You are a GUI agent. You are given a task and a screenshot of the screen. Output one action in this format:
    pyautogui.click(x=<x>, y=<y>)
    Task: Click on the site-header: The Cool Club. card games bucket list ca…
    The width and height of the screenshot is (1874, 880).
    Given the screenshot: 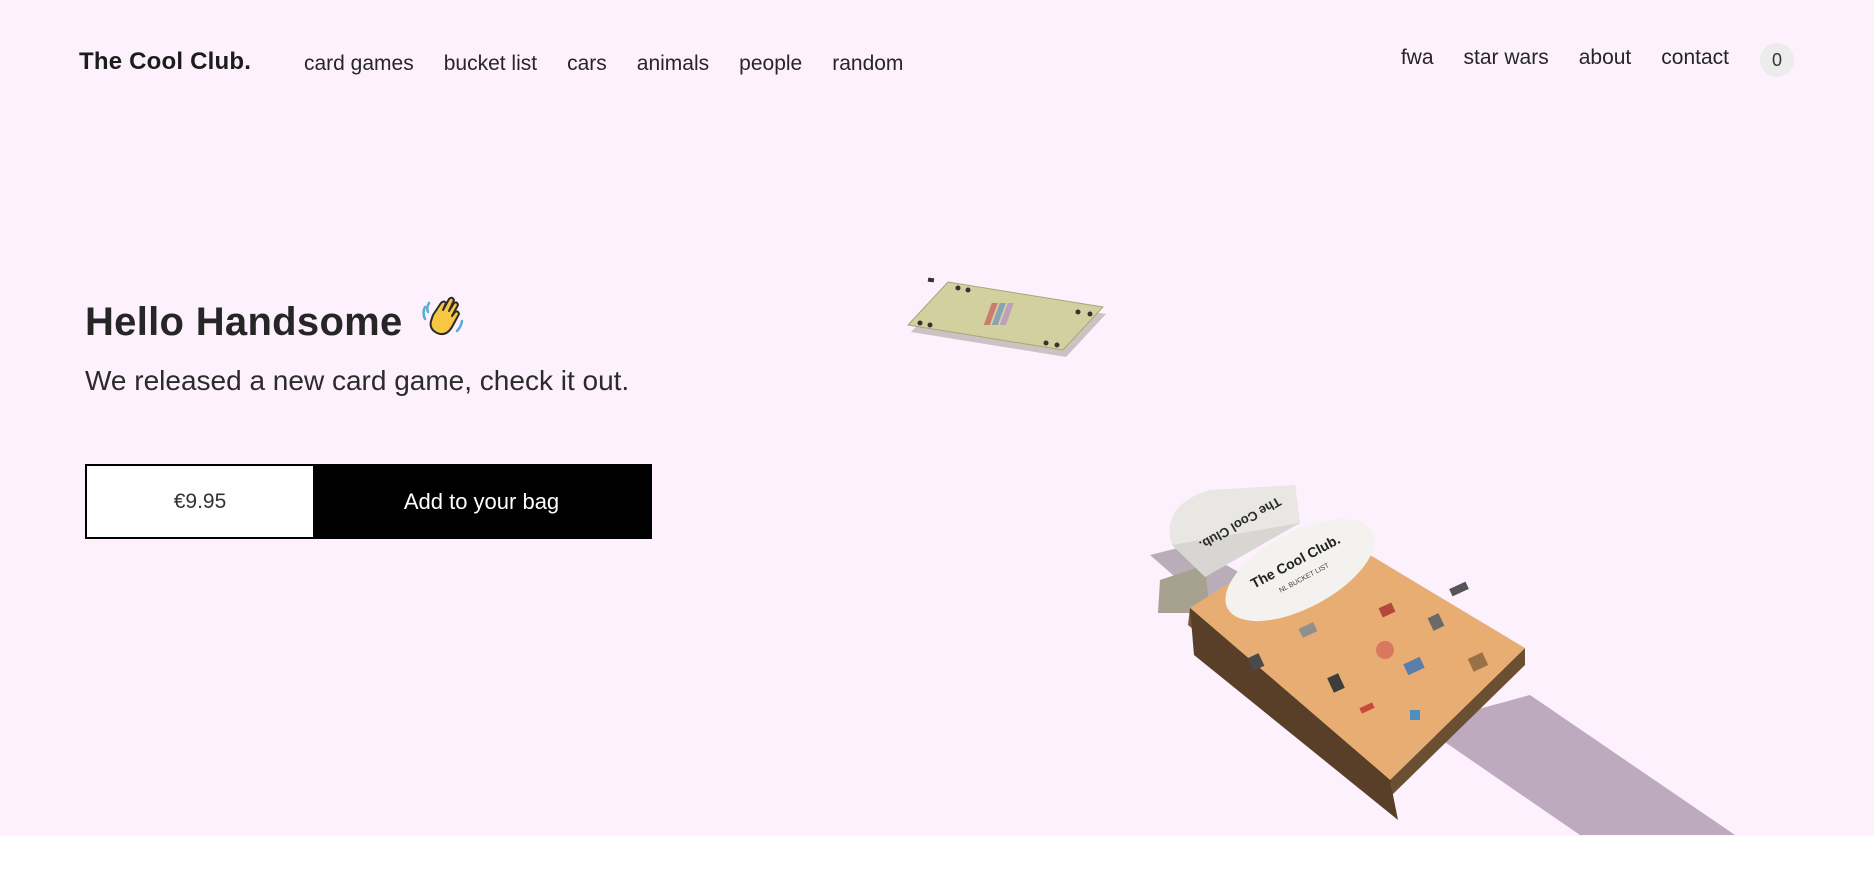 What is the action you would take?
    pyautogui.click(x=937, y=60)
    